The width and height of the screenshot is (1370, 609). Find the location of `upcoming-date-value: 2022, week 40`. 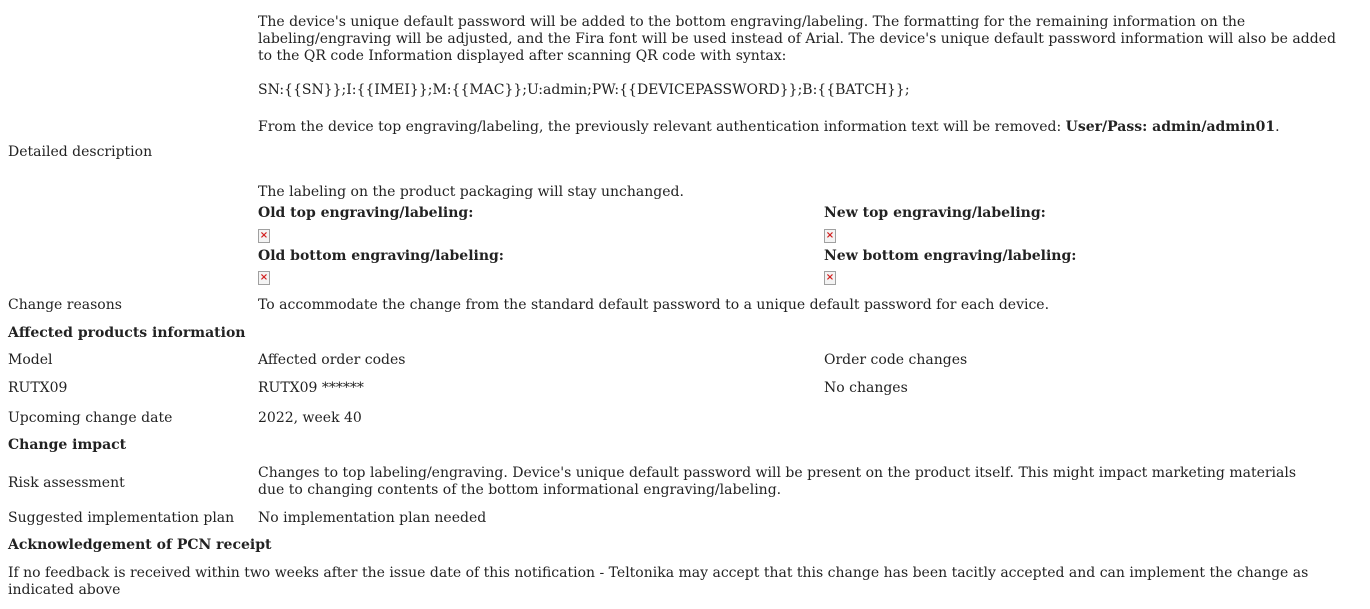

upcoming-date-value: 2022, week 40 is located at coordinates (310, 418).